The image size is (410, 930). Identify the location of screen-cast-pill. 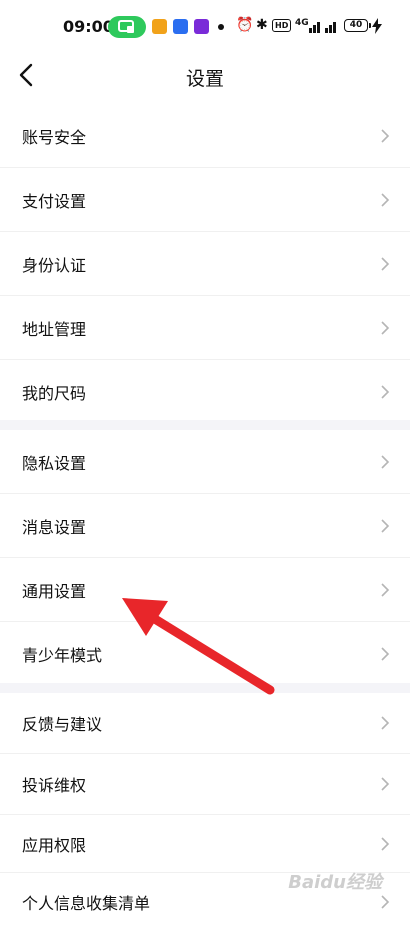
(127, 27).